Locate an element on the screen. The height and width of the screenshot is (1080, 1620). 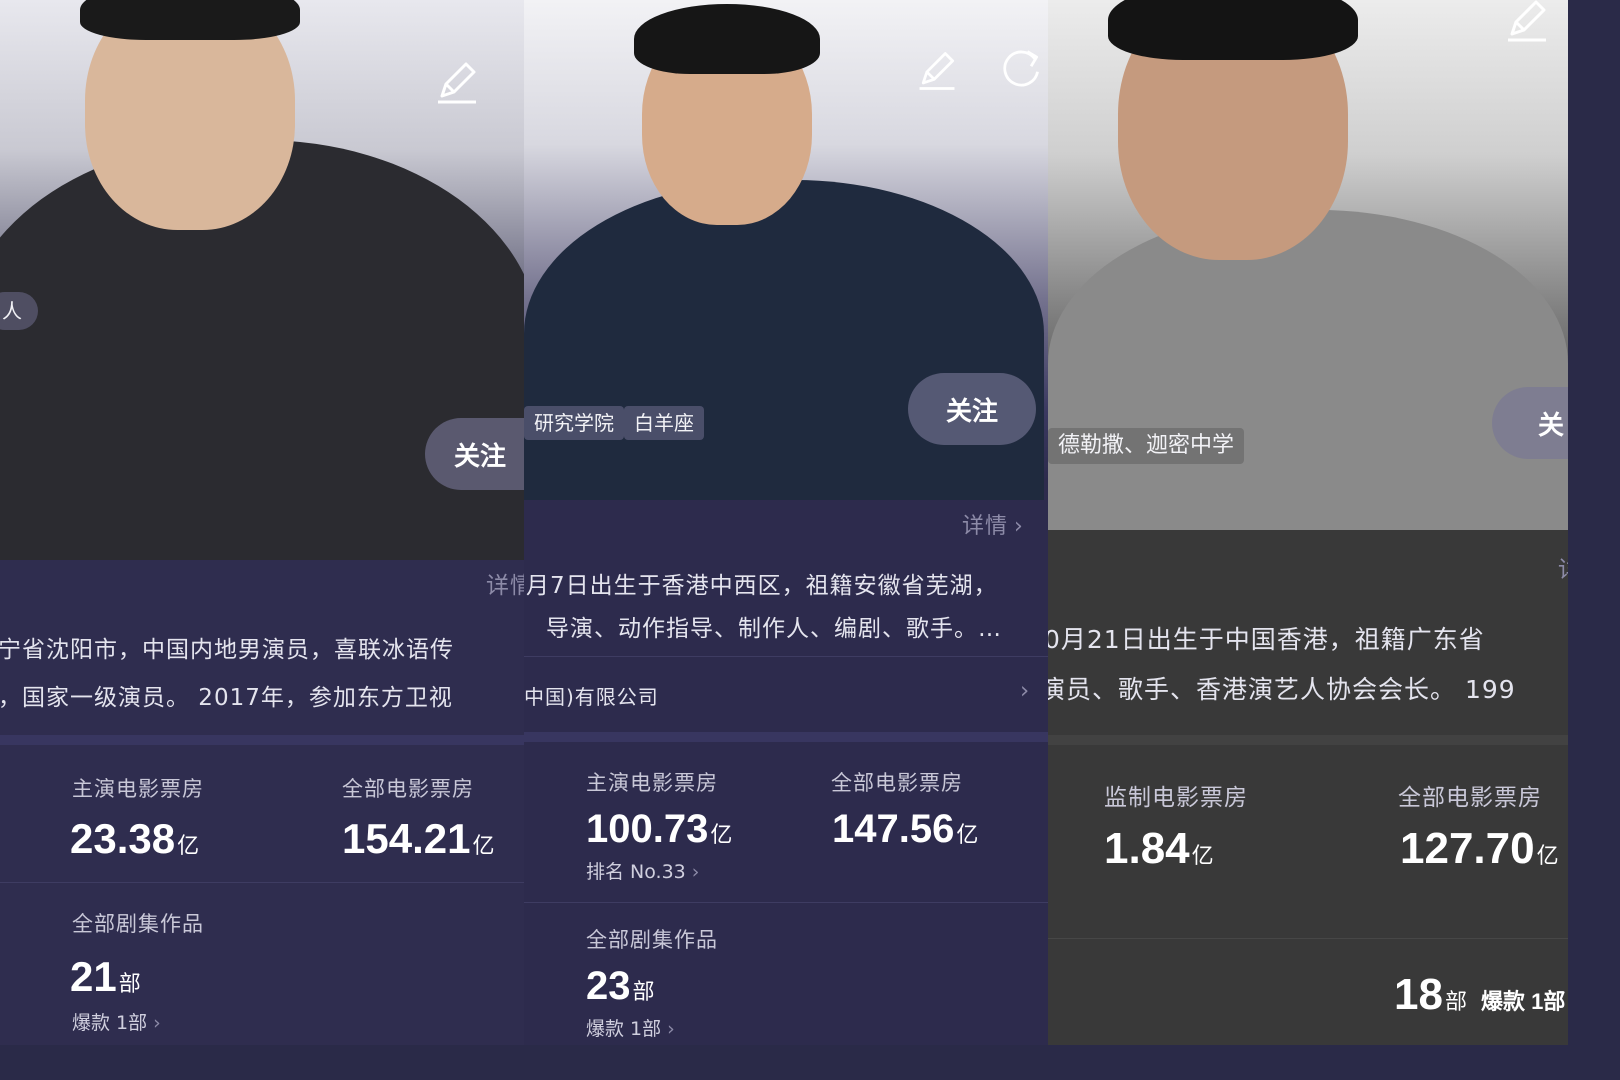
stat-value: 18部 爆款 1部 is located at coordinates (1479, 995).